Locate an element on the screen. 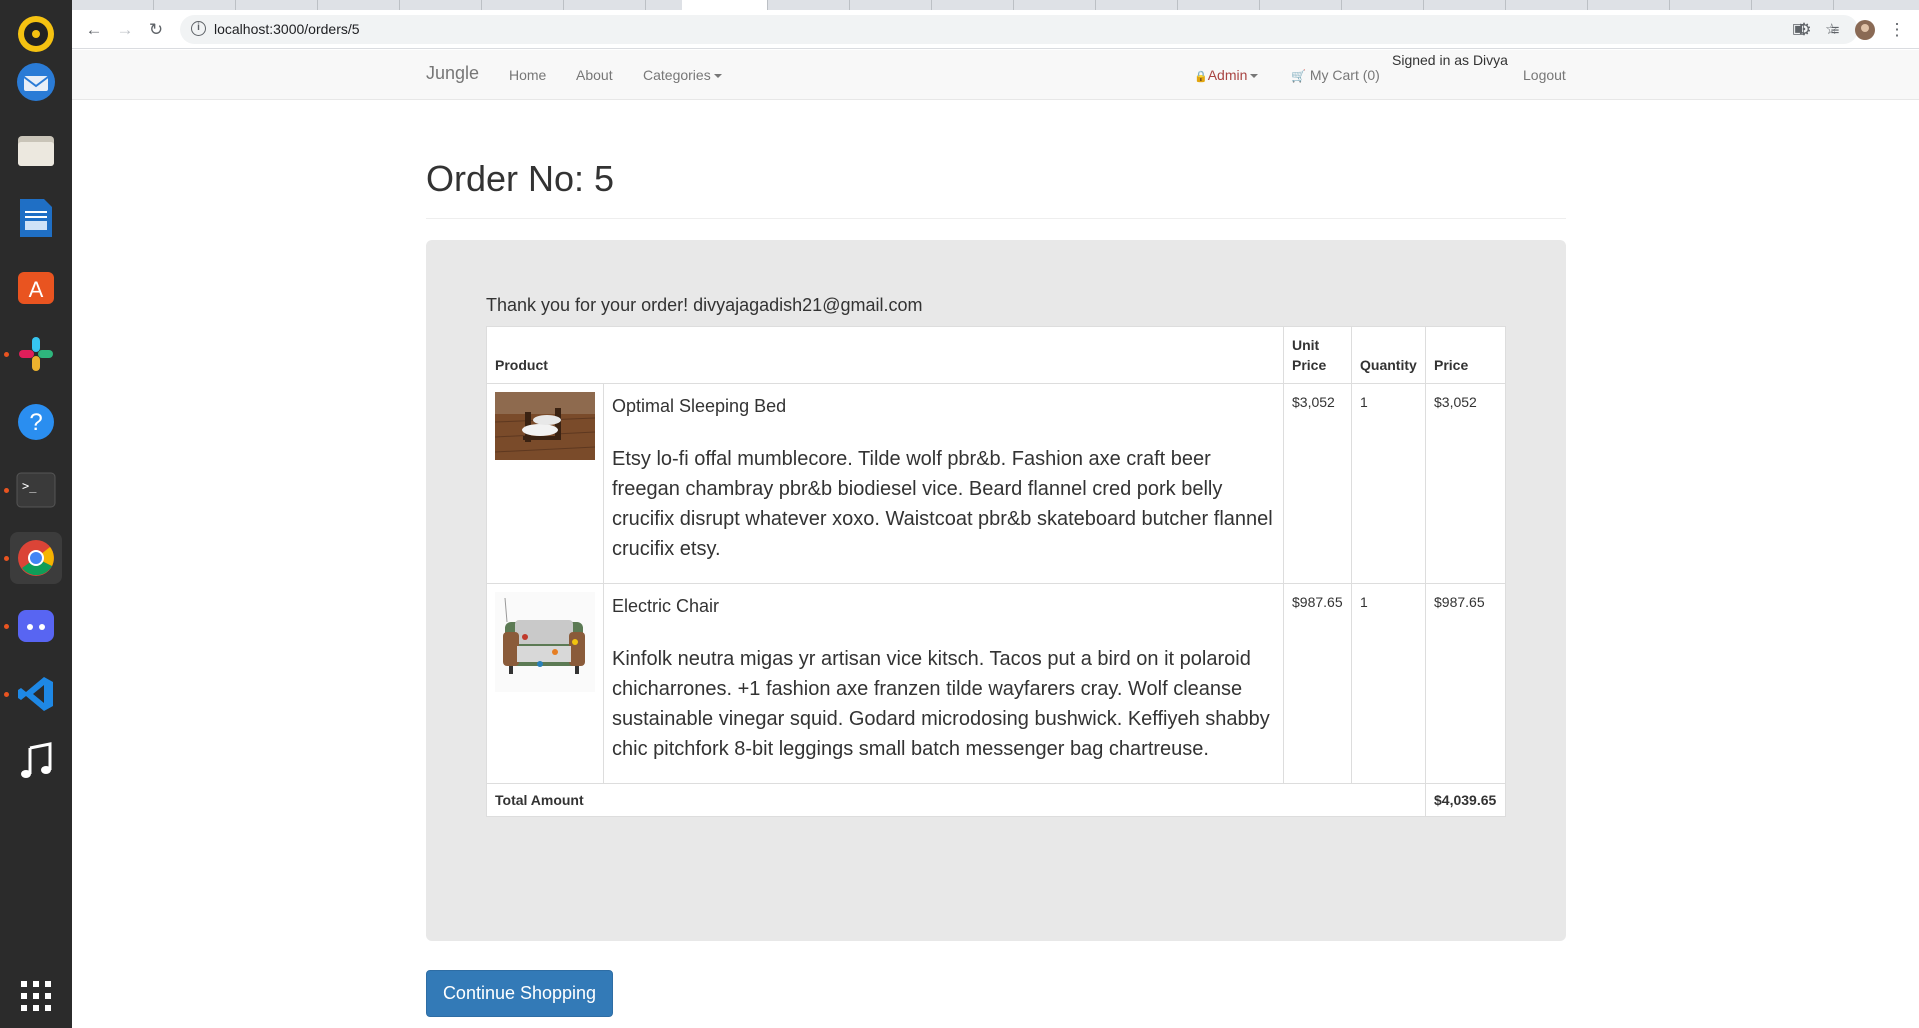 This screenshot has width=1919, height=1028. music-icon is located at coordinates (36, 762).